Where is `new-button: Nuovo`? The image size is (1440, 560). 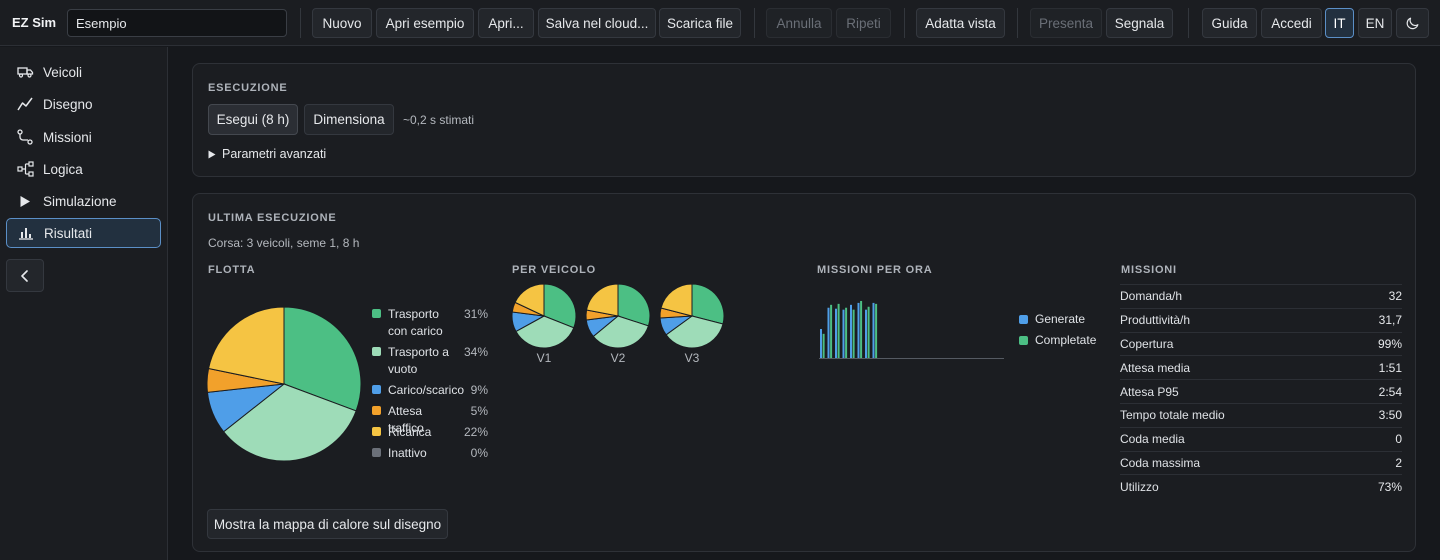
new-button: Nuovo is located at coordinates (342, 23).